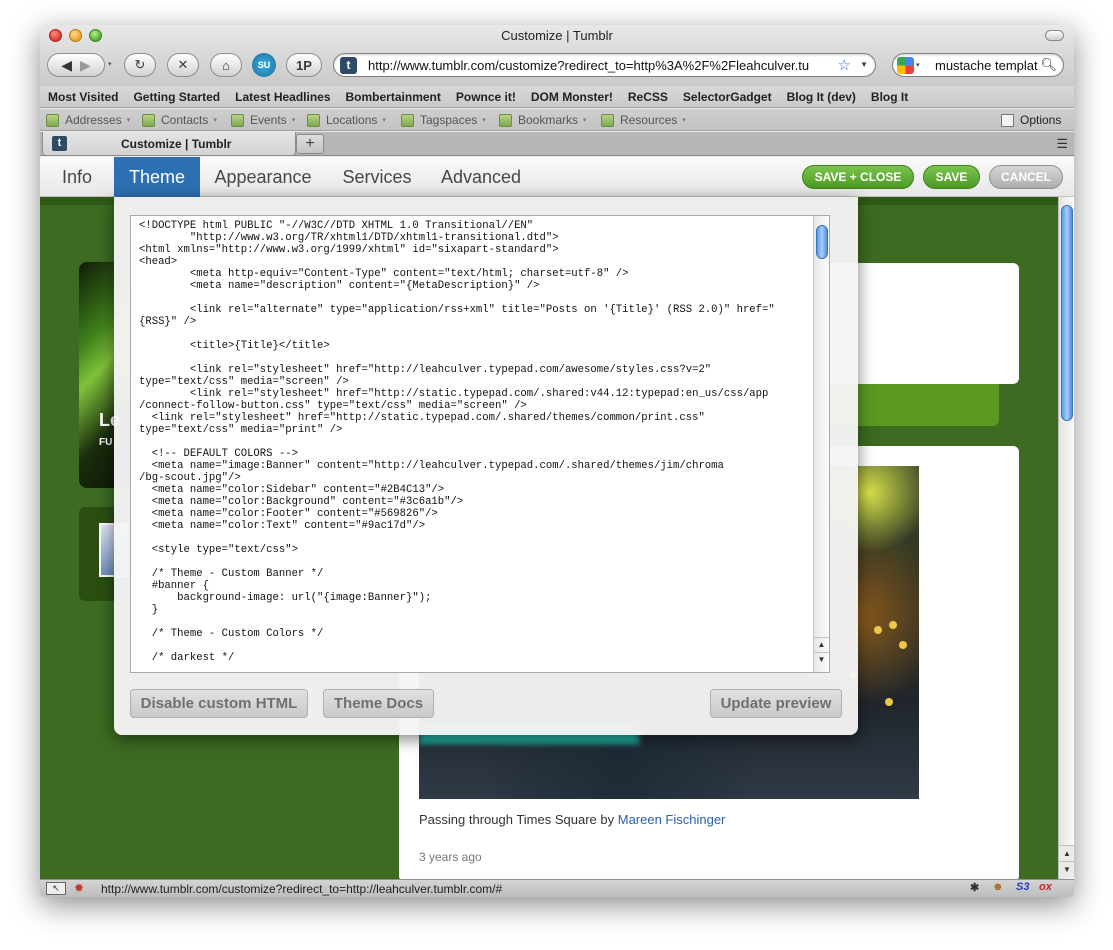  What do you see at coordinates (844, 65) in the screenshot?
I see `bookmark-star-icon: ☆` at bounding box center [844, 65].